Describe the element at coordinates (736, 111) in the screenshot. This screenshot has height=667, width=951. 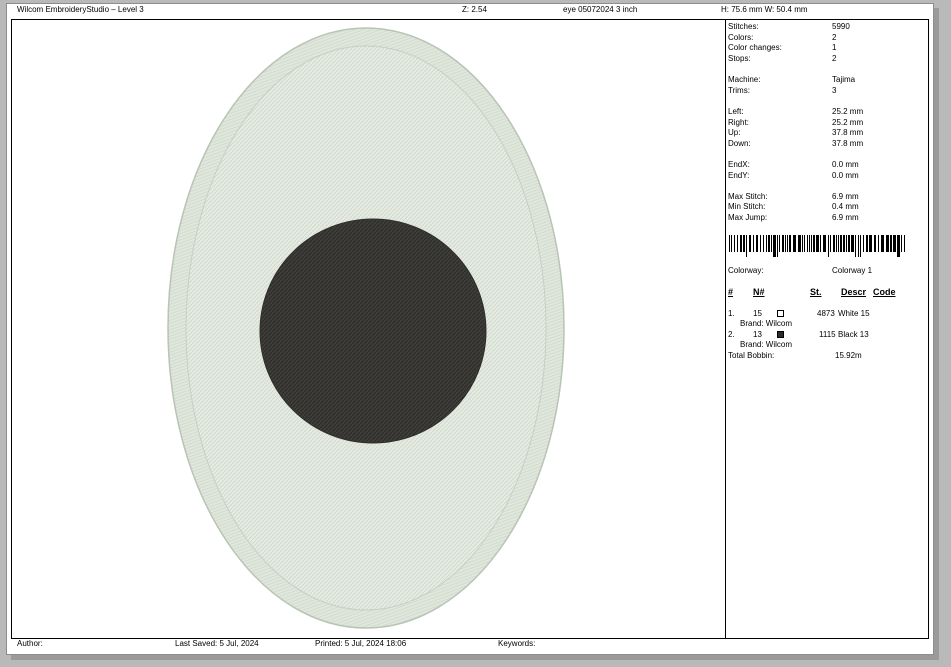
I see `stat-label: Left:` at that location.